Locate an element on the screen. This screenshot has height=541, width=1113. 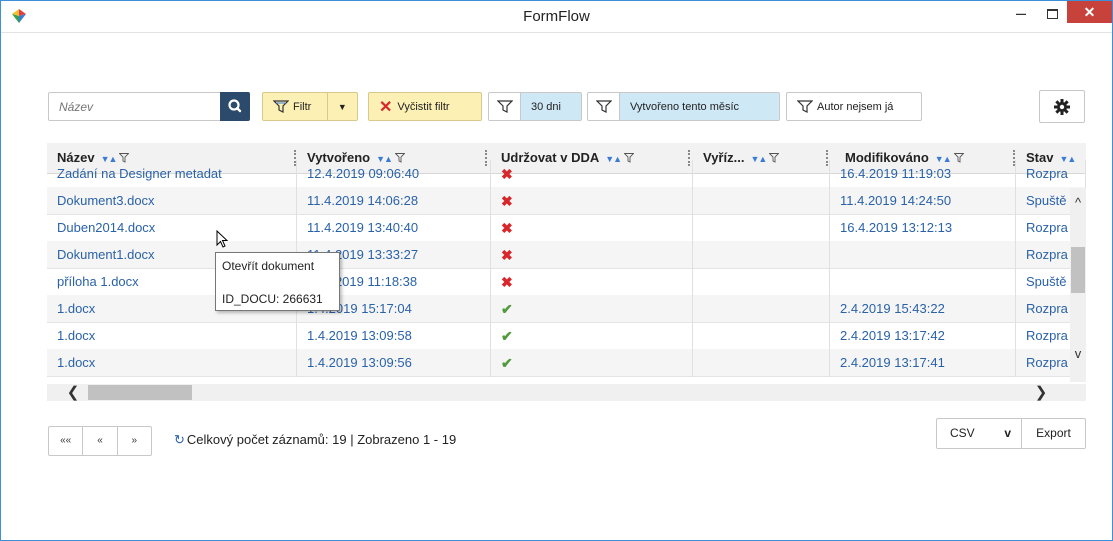
next-page-button: » is located at coordinates (134, 441).